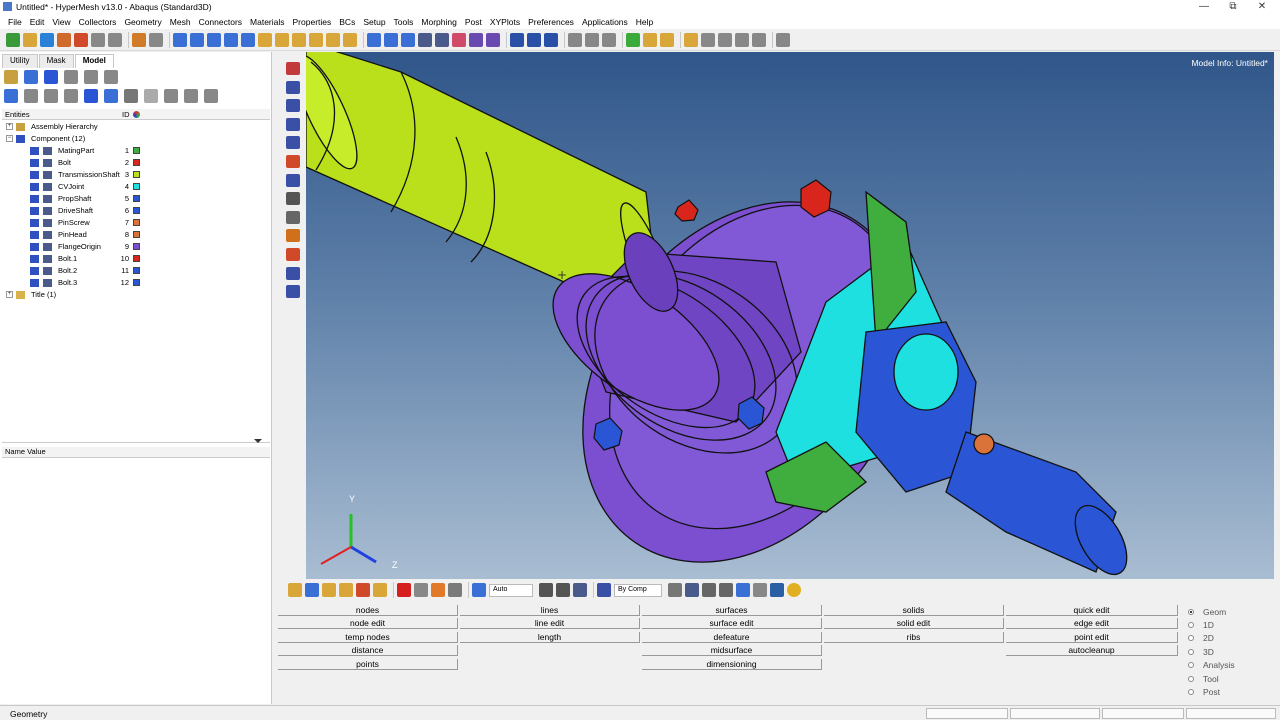 The height and width of the screenshot is (720, 1280). What do you see at coordinates (350, 39) in the screenshot?
I see `node-6-icon` at bounding box center [350, 39].